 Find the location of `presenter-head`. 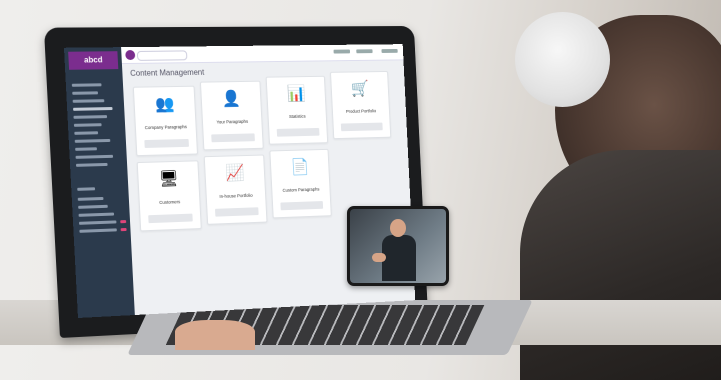

presenter-head is located at coordinates (398, 228).